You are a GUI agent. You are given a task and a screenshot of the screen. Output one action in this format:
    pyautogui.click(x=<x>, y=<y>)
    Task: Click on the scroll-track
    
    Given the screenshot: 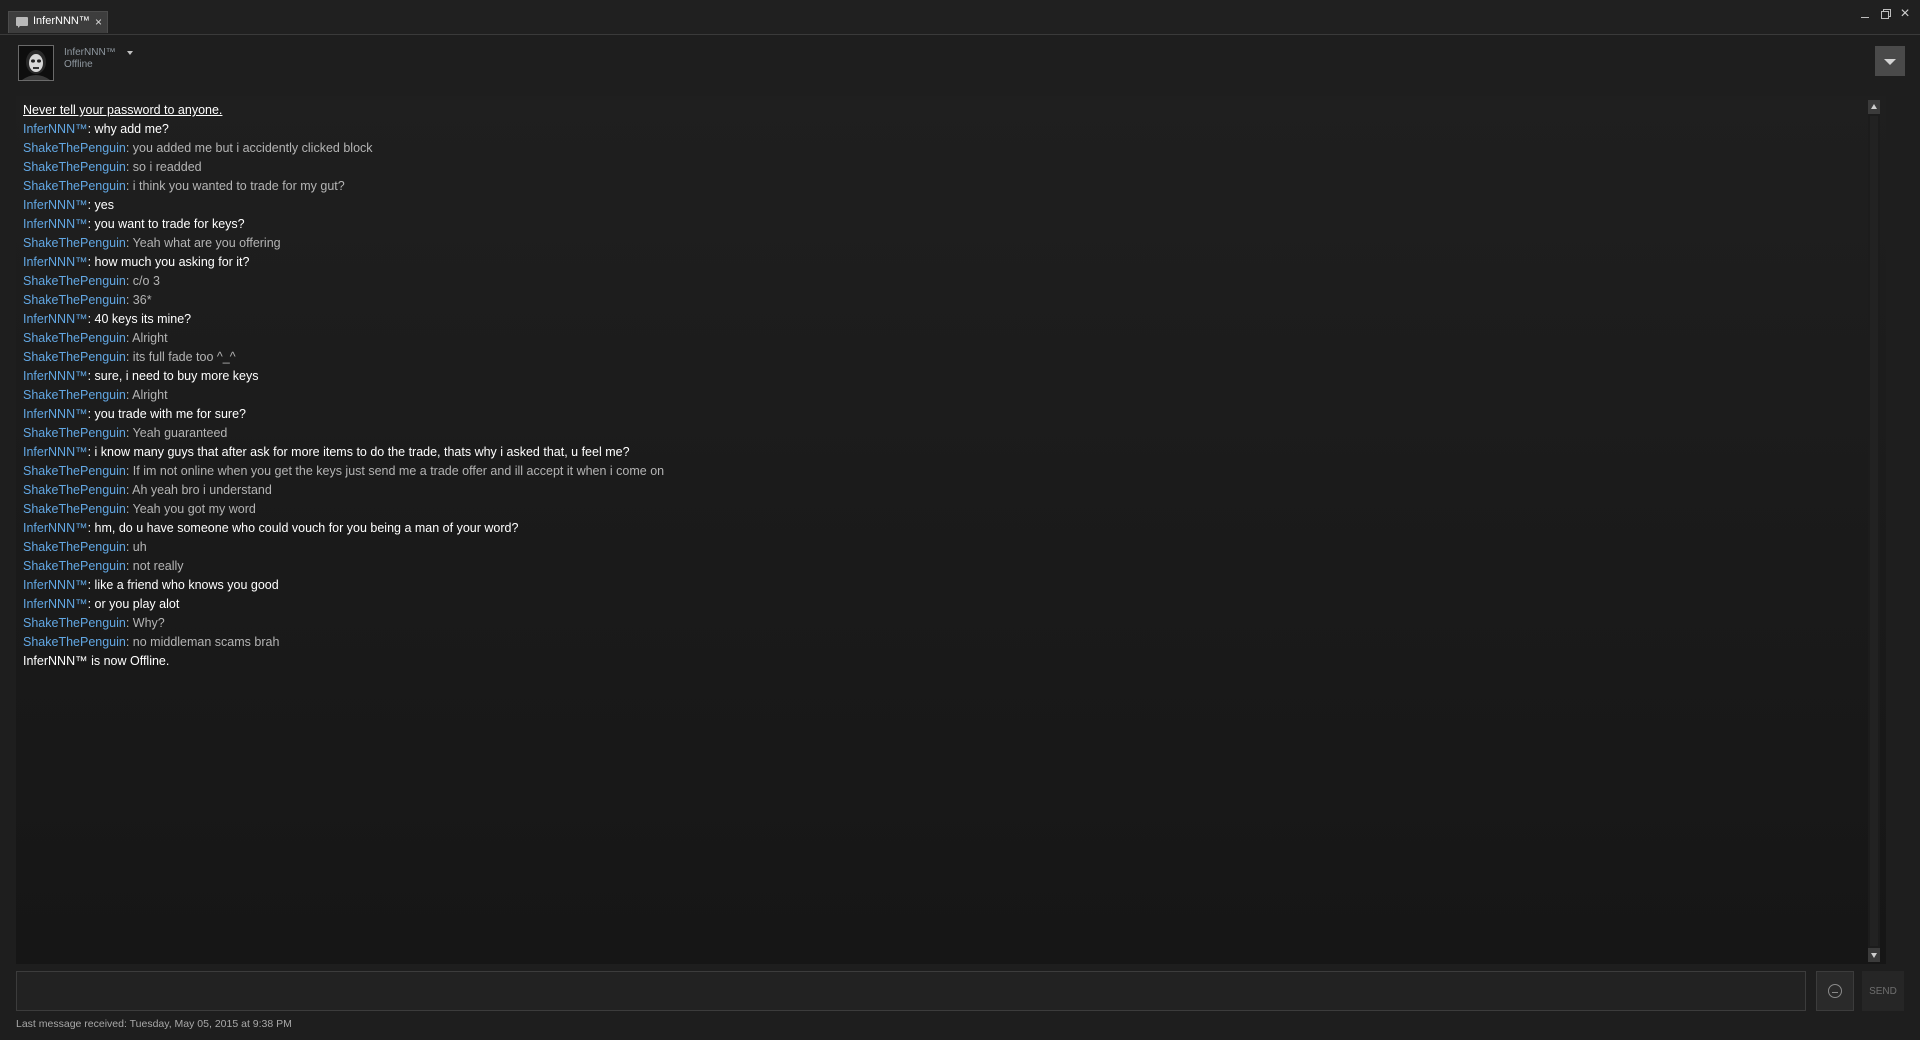 What is the action you would take?
    pyautogui.click(x=1874, y=531)
    